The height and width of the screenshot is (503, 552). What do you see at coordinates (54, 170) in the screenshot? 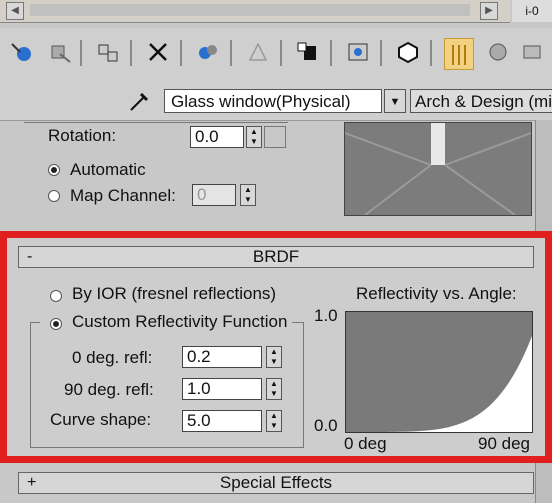
I see `automatic-radio` at bounding box center [54, 170].